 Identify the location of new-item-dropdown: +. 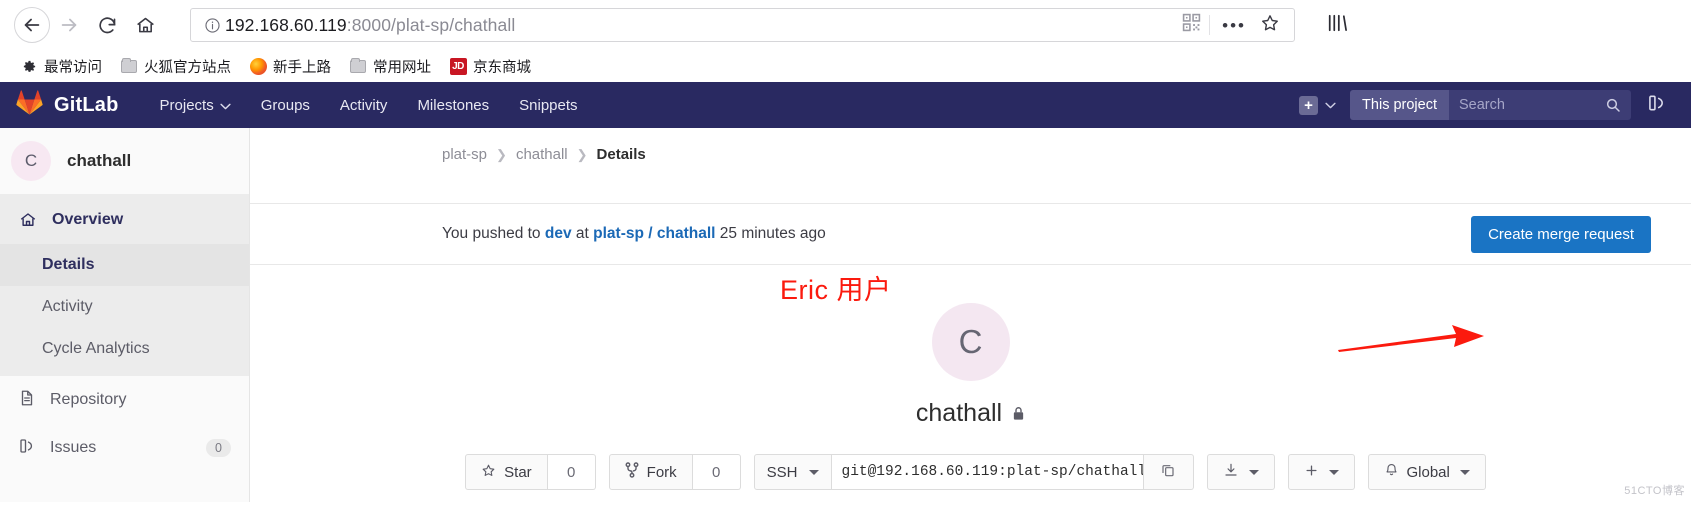
(1317, 105).